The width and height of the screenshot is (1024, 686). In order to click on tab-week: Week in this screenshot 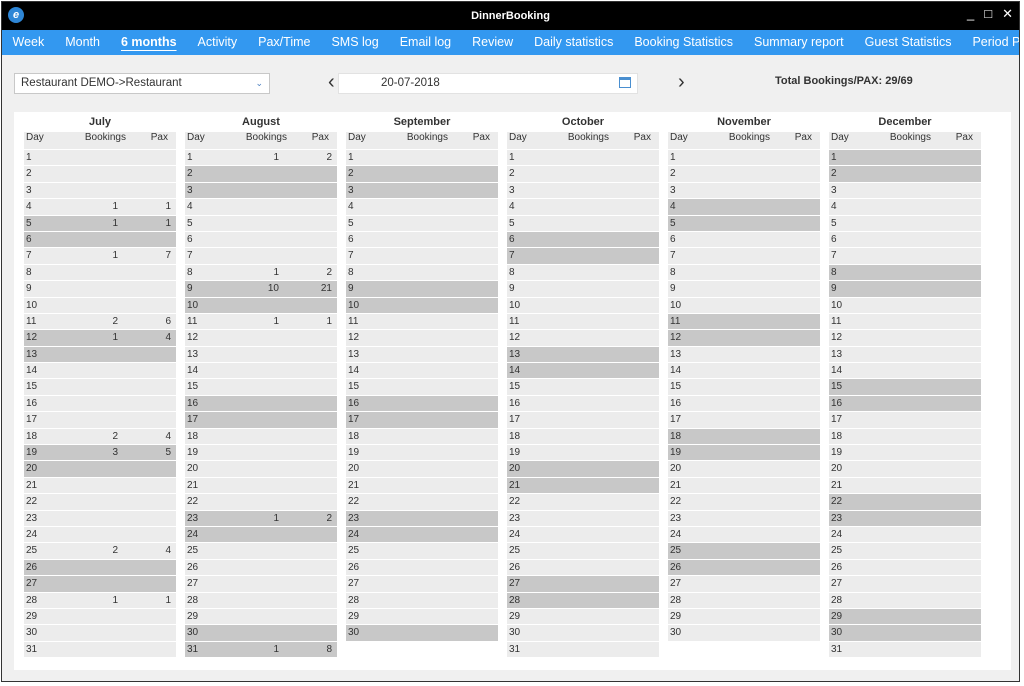, I will do `click(28, 42)`.